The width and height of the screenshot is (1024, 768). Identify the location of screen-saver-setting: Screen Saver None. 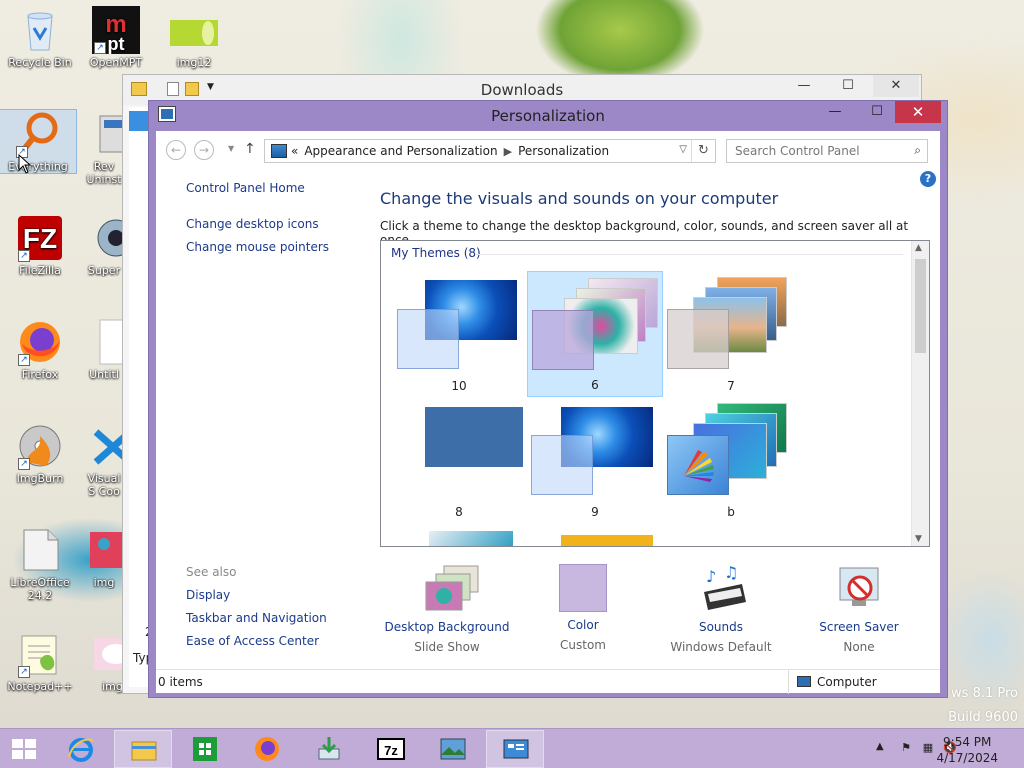
(859, 609).